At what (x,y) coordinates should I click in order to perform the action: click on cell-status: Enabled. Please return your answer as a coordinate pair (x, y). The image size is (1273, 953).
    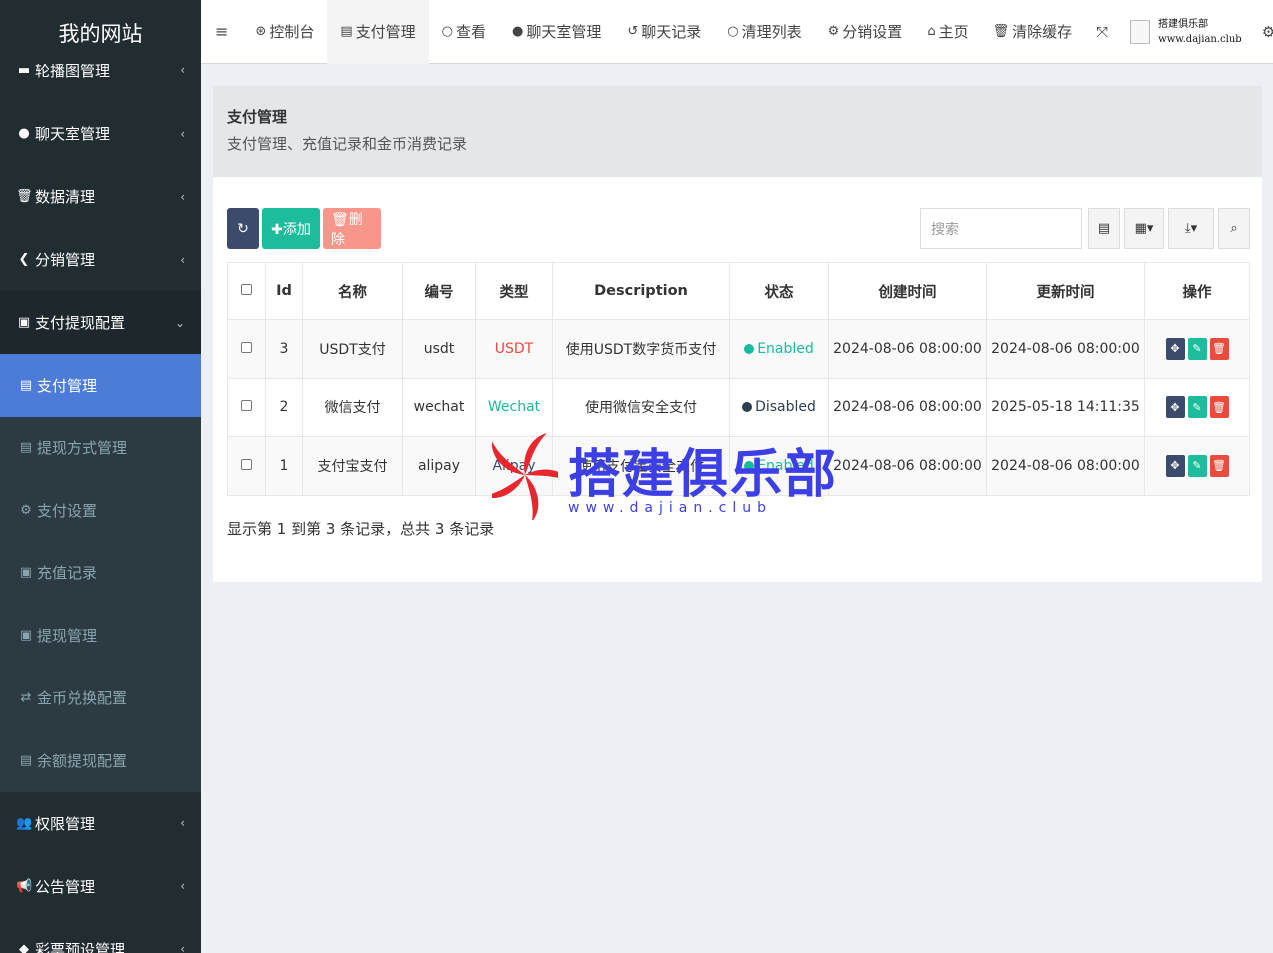
    Looking at the image, I should click on (779, 466).